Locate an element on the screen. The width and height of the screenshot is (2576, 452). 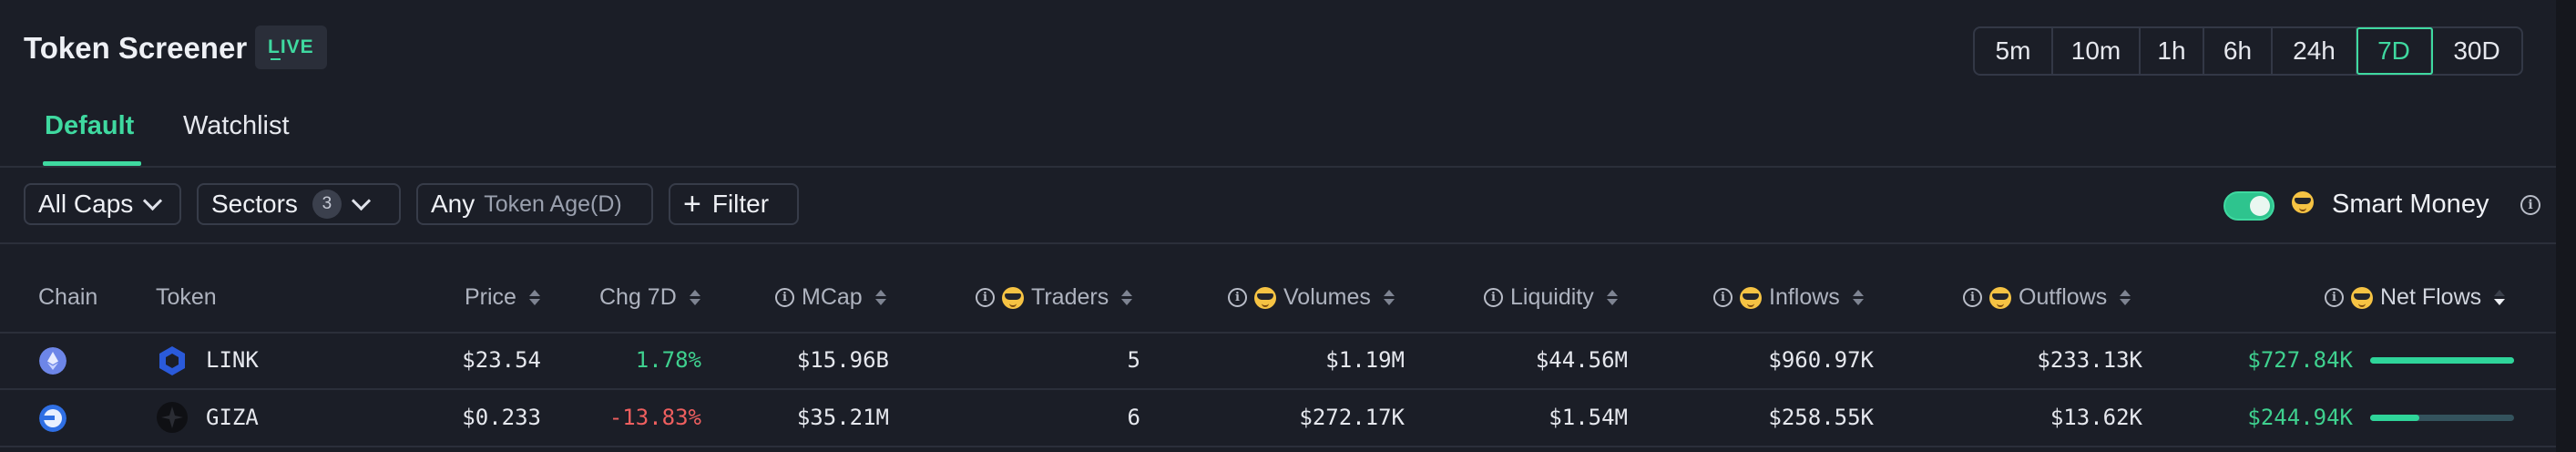
price-cell: $0.233 is located at coordinates (501, 417).